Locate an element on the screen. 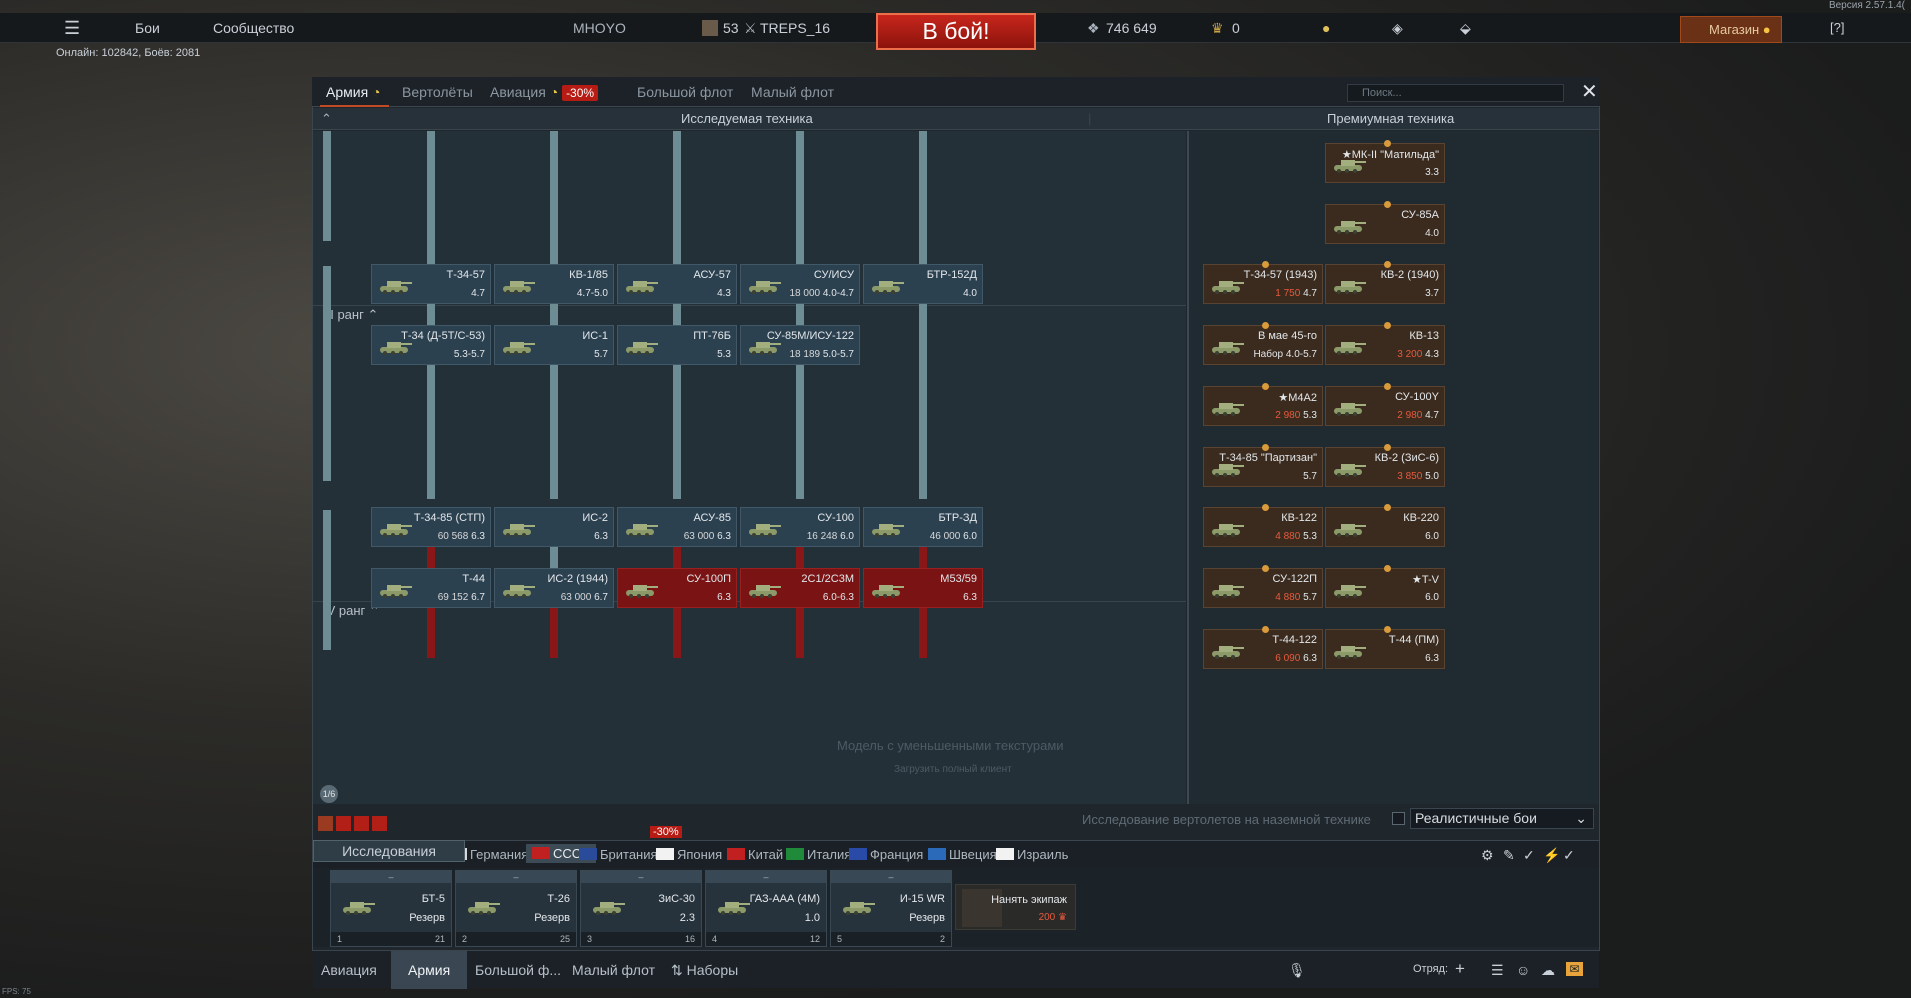  gear-icon: ⚙ is located at coordinates (1487, 855).